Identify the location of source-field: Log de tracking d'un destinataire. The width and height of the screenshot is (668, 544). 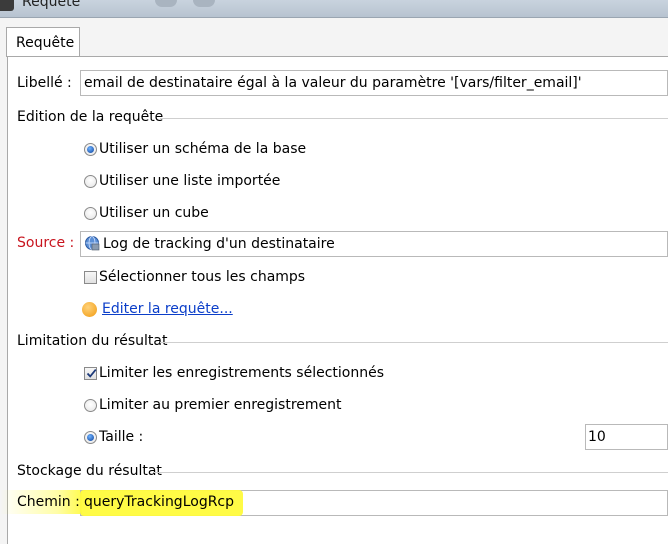
(374, 244).